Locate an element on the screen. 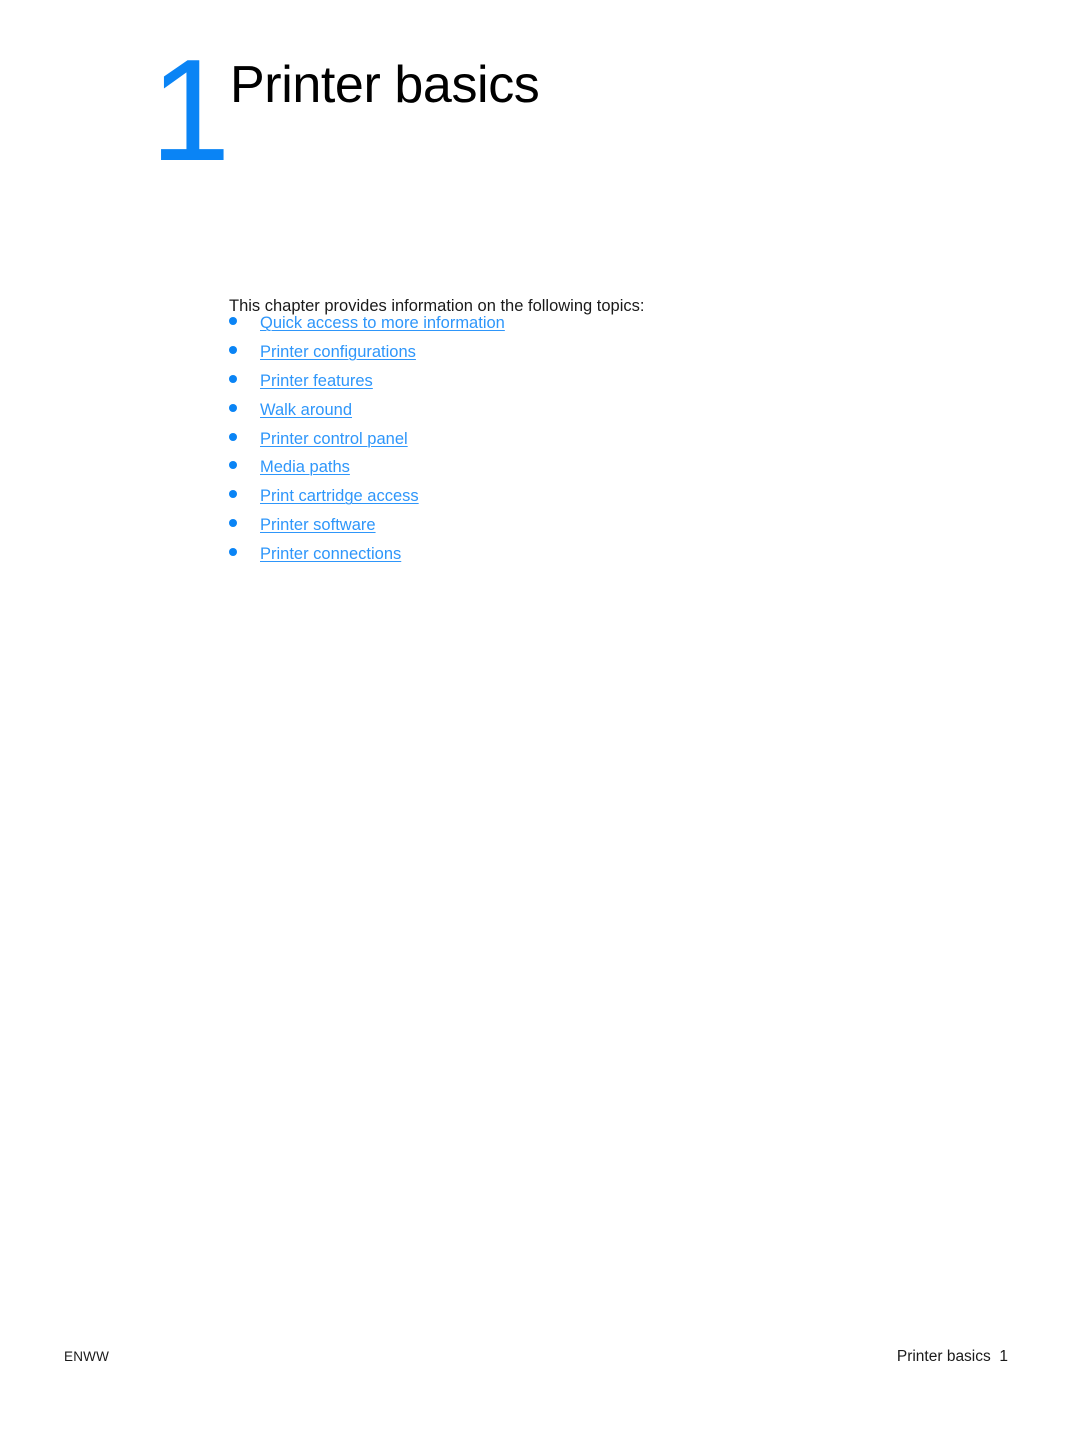  list-item: Media paths is located at coordinates (367, 471).